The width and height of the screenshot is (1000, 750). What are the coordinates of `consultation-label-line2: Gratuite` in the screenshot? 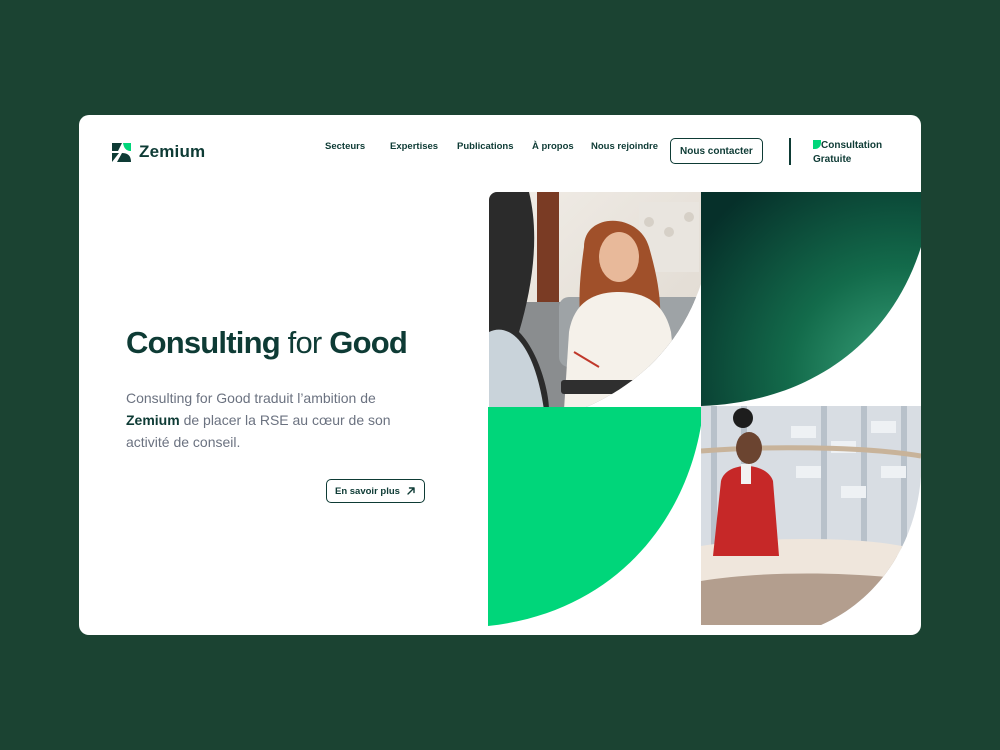 It's located at (832, 159).